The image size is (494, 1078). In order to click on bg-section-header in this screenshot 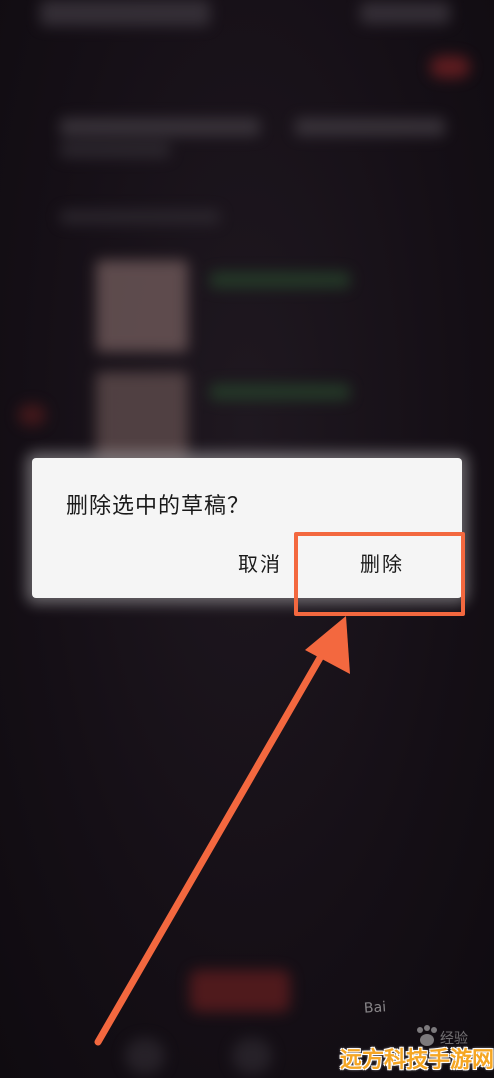, I will do `click(140, 217)`.